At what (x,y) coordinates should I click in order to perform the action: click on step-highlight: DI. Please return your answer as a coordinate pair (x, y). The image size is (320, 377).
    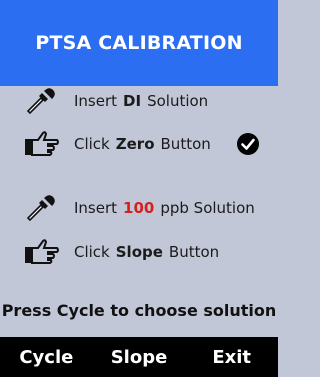
    Looking at the image, I should click on (132, 101).